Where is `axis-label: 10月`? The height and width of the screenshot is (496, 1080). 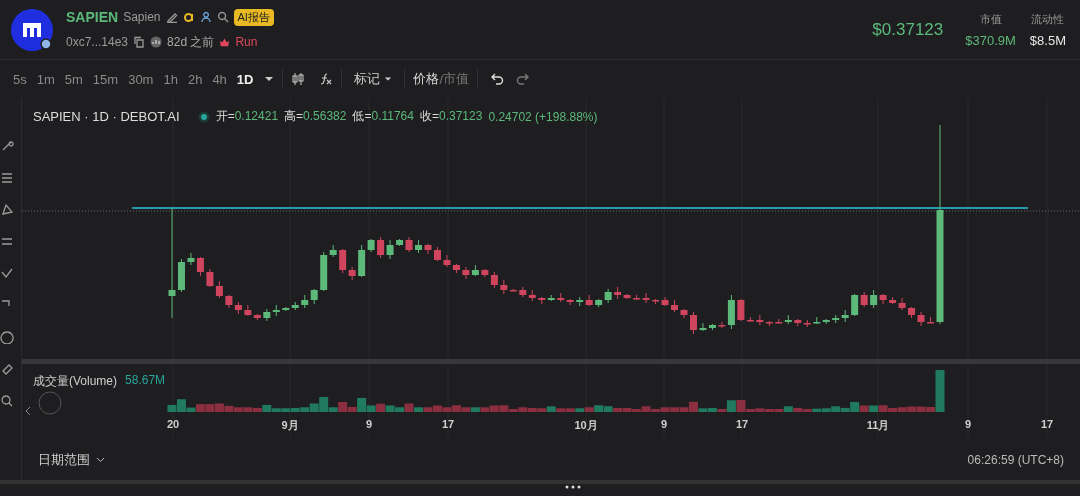 axis-label: 10月 is located at coordinates (586, 425).